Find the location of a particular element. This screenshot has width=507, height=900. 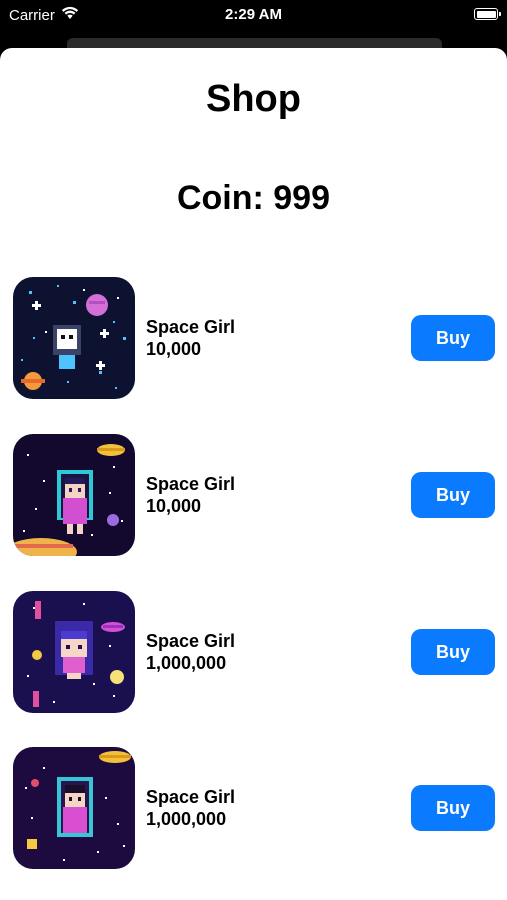

space-girl-blue-hair-image is located at coordinates (74, 652).